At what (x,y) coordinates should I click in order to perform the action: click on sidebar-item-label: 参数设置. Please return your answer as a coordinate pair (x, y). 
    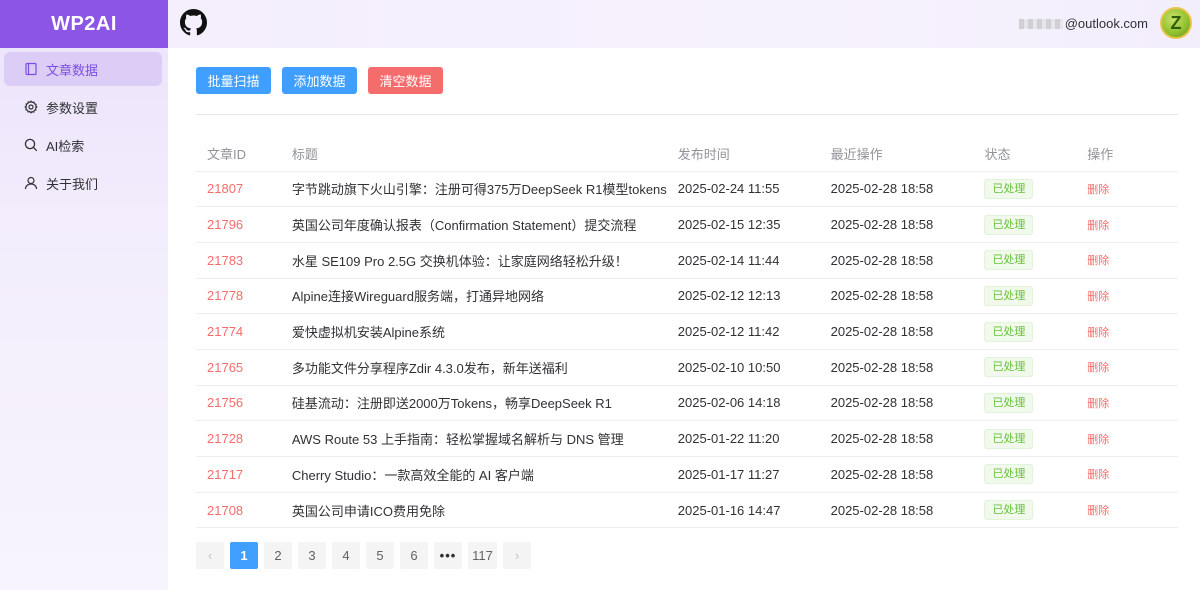
    Looking at the image, I should click on (72, 108).